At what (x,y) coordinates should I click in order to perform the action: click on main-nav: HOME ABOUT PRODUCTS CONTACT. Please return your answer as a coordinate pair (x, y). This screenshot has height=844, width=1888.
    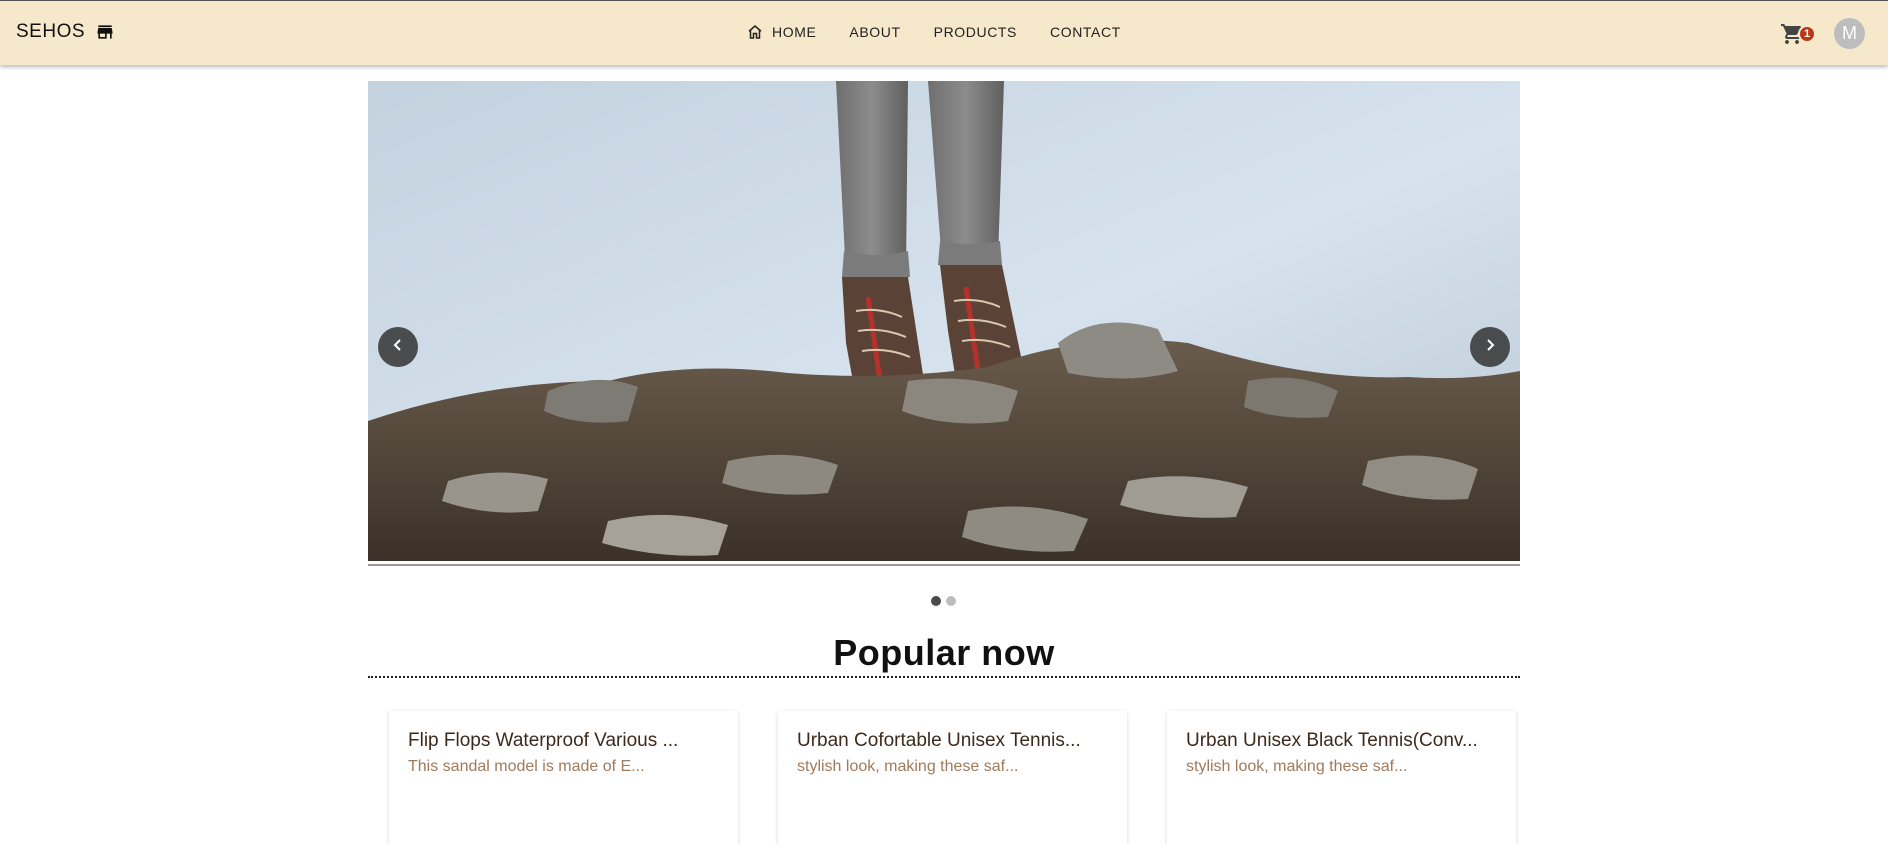
    Looking at the image, I should click on (933, 32).